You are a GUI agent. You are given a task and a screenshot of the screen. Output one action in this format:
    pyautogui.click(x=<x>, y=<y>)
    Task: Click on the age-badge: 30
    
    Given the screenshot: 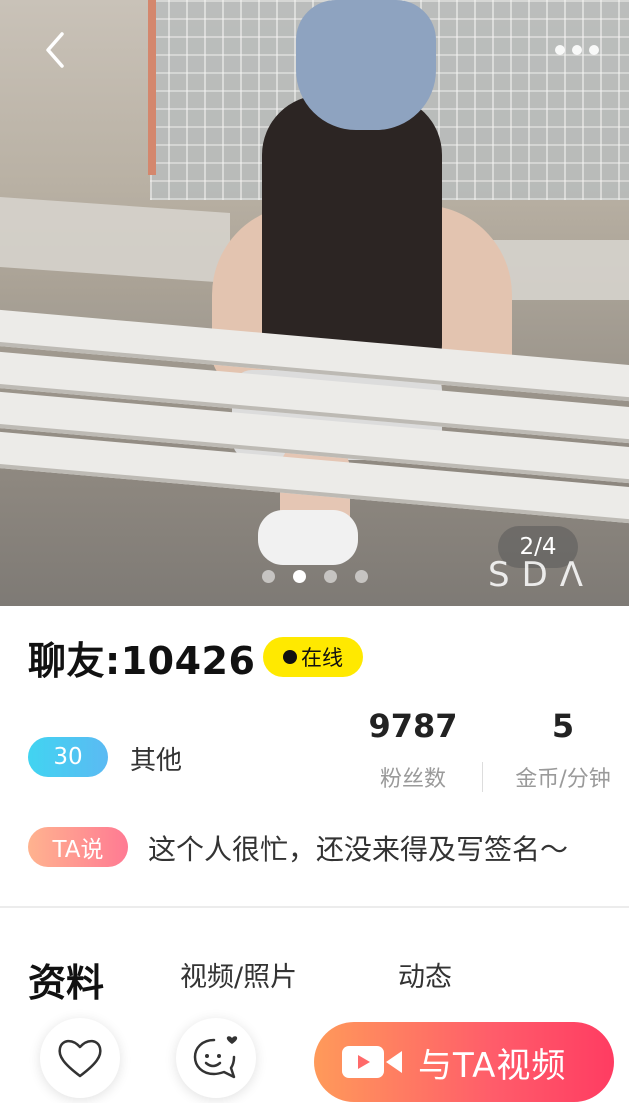 What is the action you would take?
    pyautogui.click(x=68, y=757)
    